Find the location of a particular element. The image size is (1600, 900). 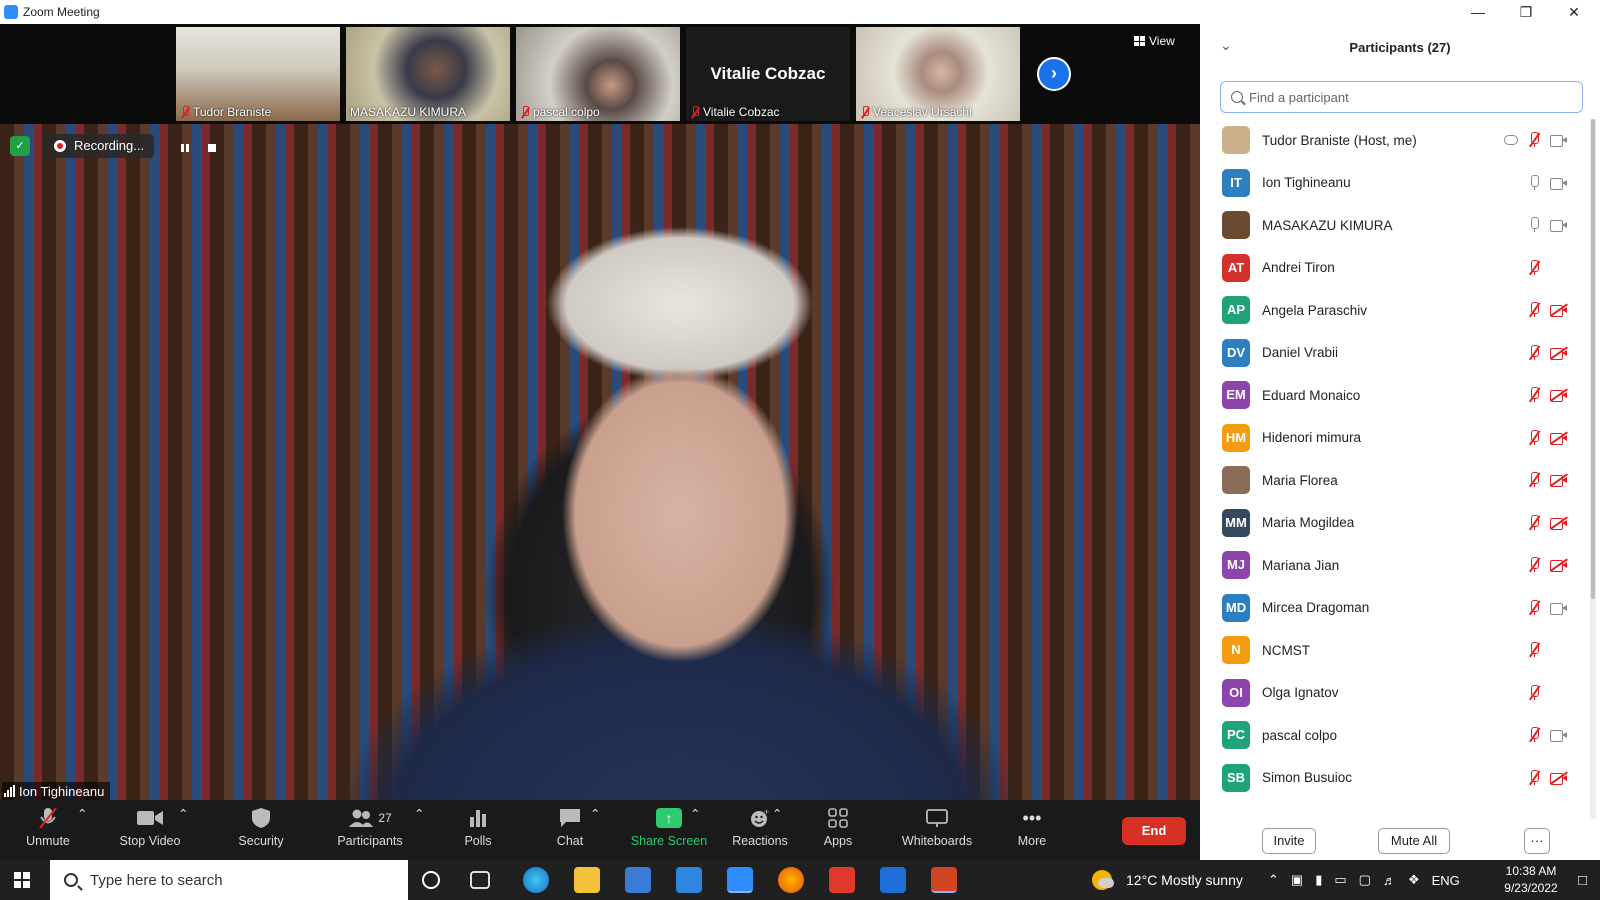

taskbar-search-box: Type here to search is located at coordinates (229, 880).